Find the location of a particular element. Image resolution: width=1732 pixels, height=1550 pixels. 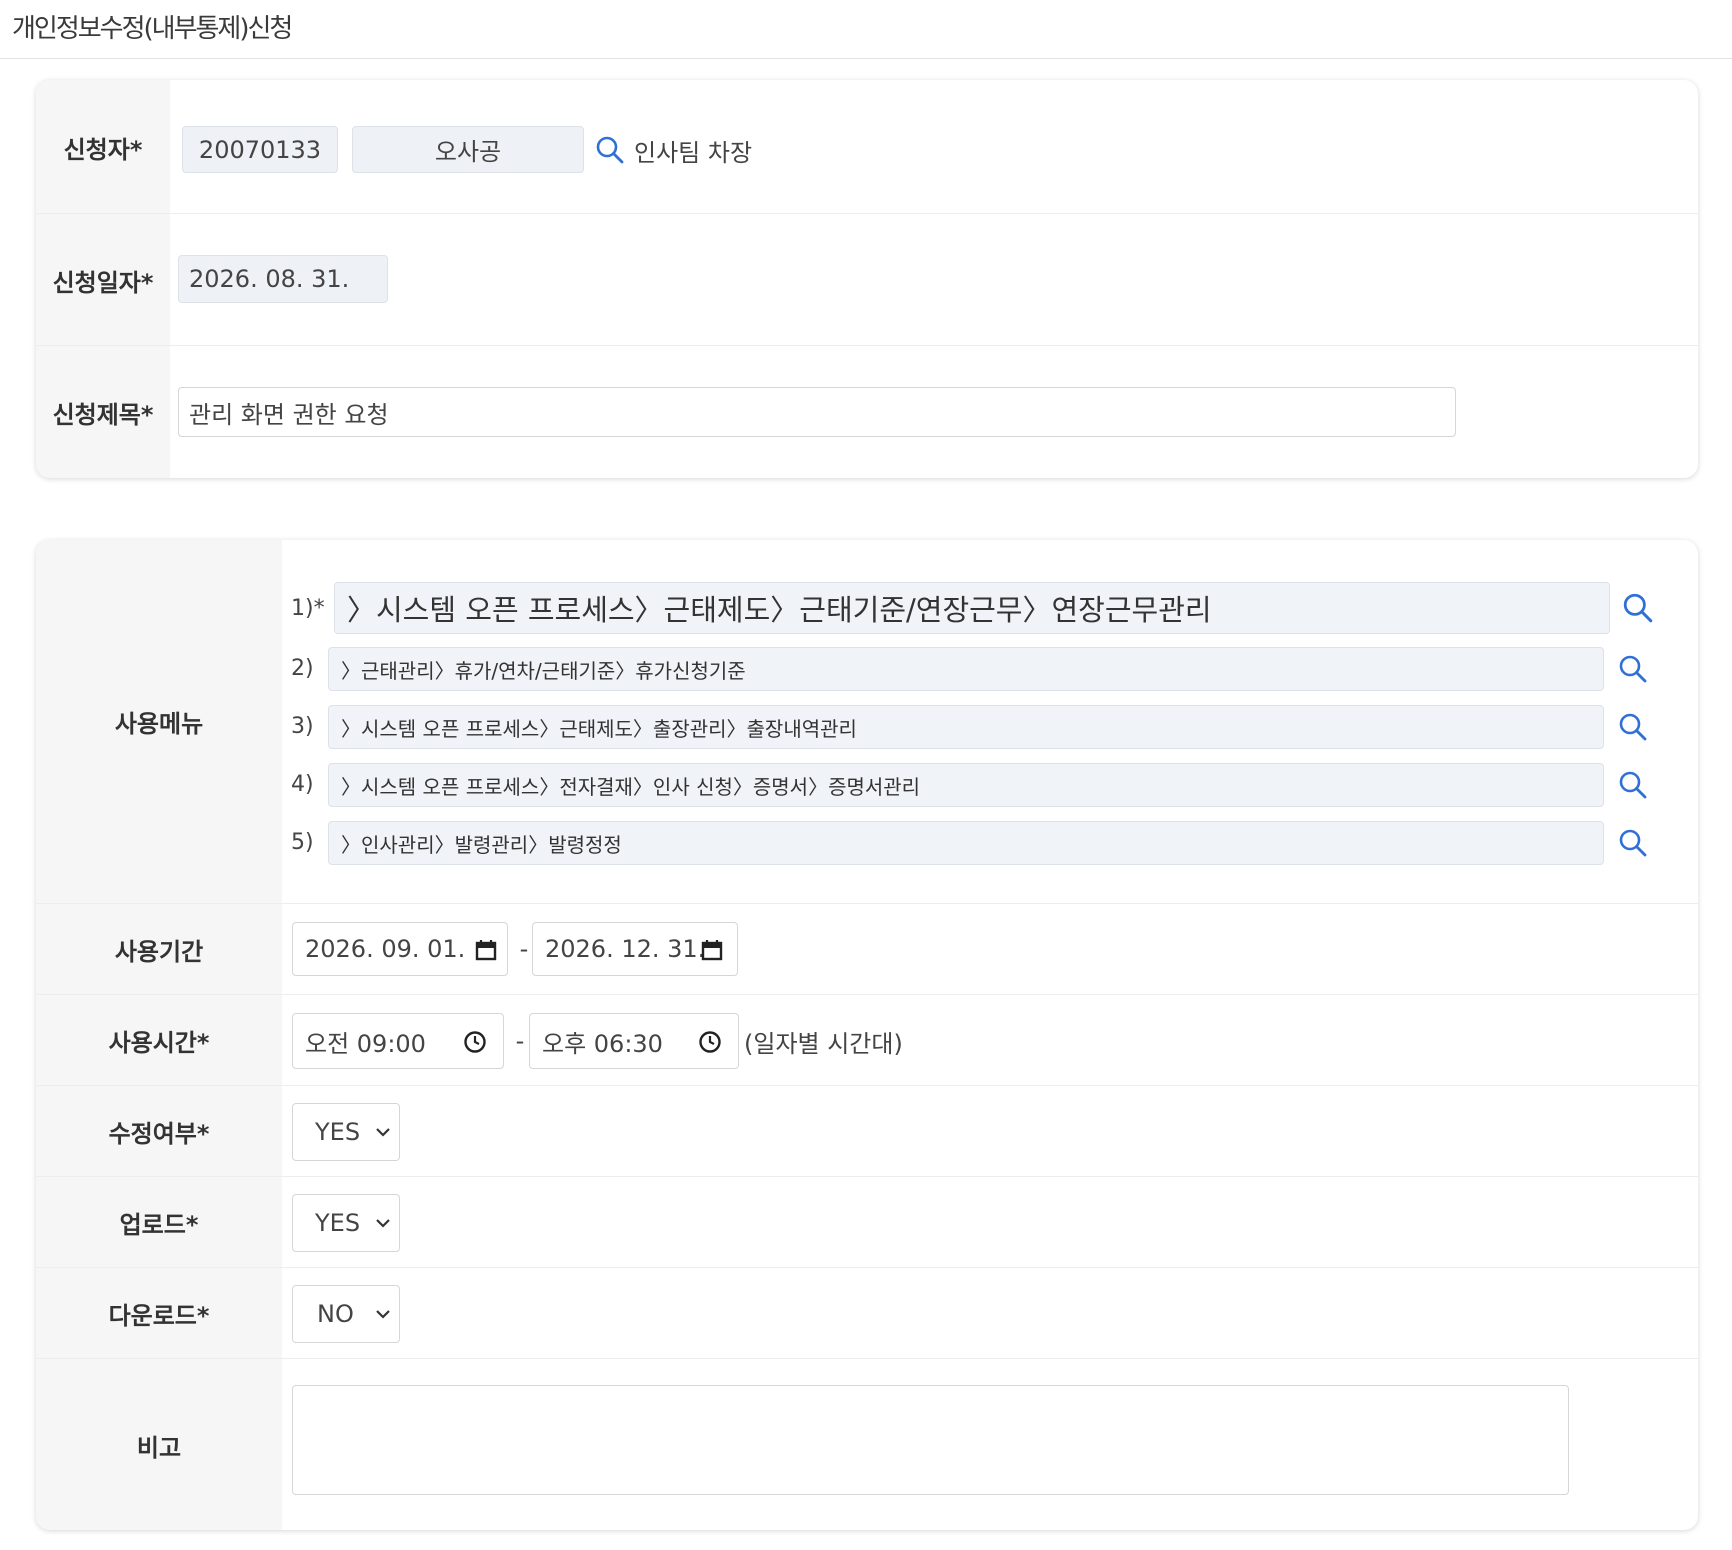

department-position-text: 인사팀 차장 is located at coordinates (693, 152).